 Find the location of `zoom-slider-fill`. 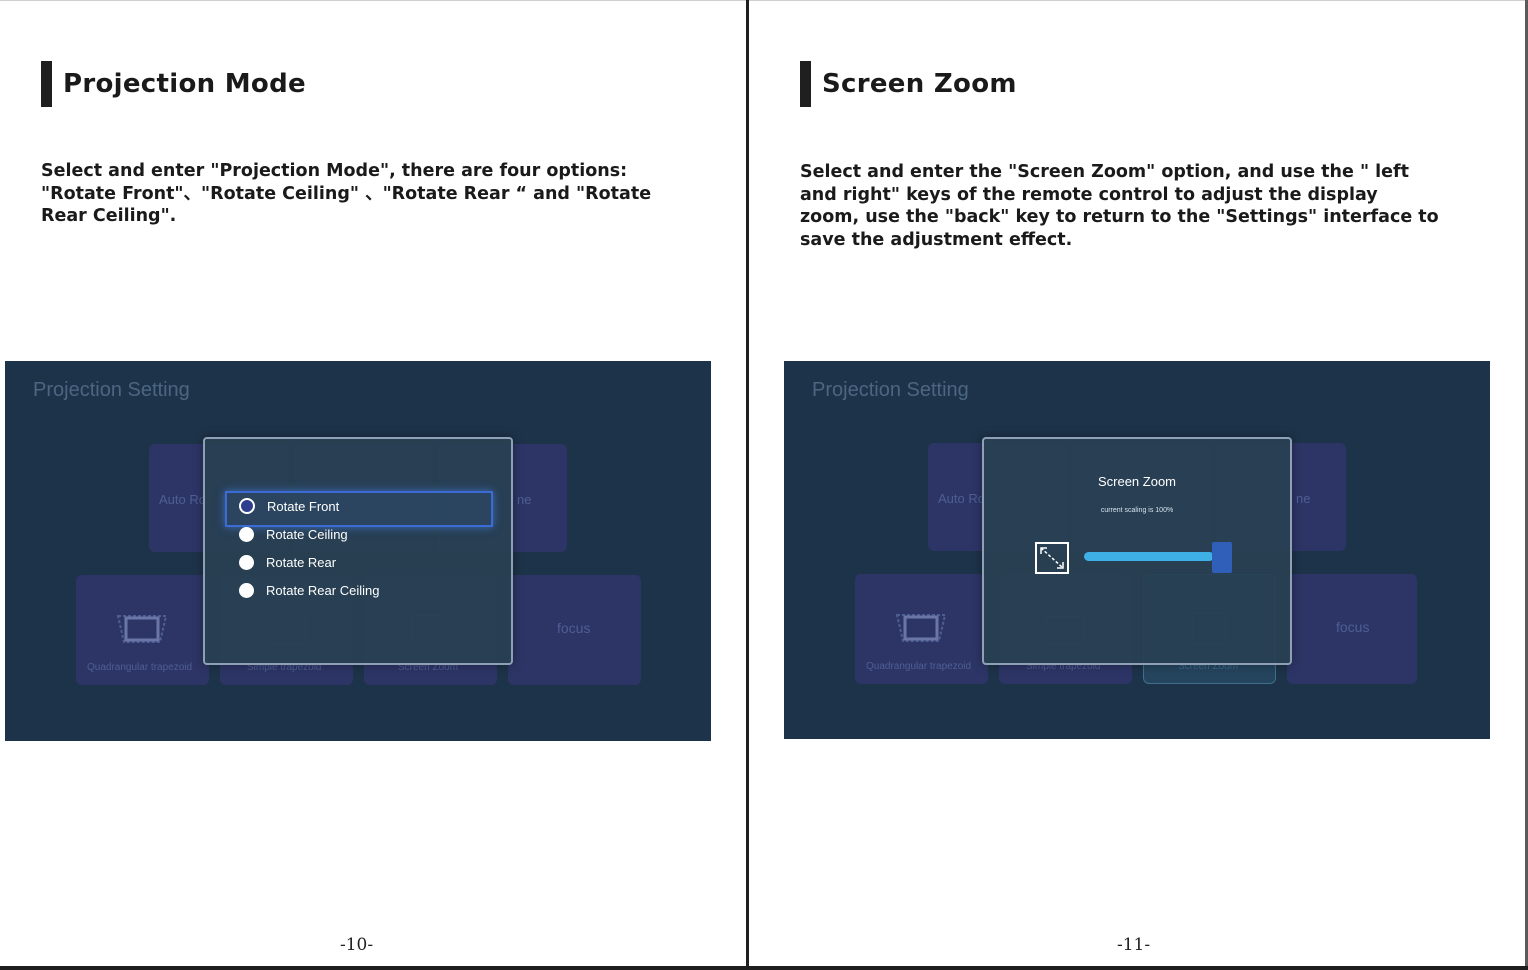

zoom-slider-fill is located at coordinates (1149, 556).